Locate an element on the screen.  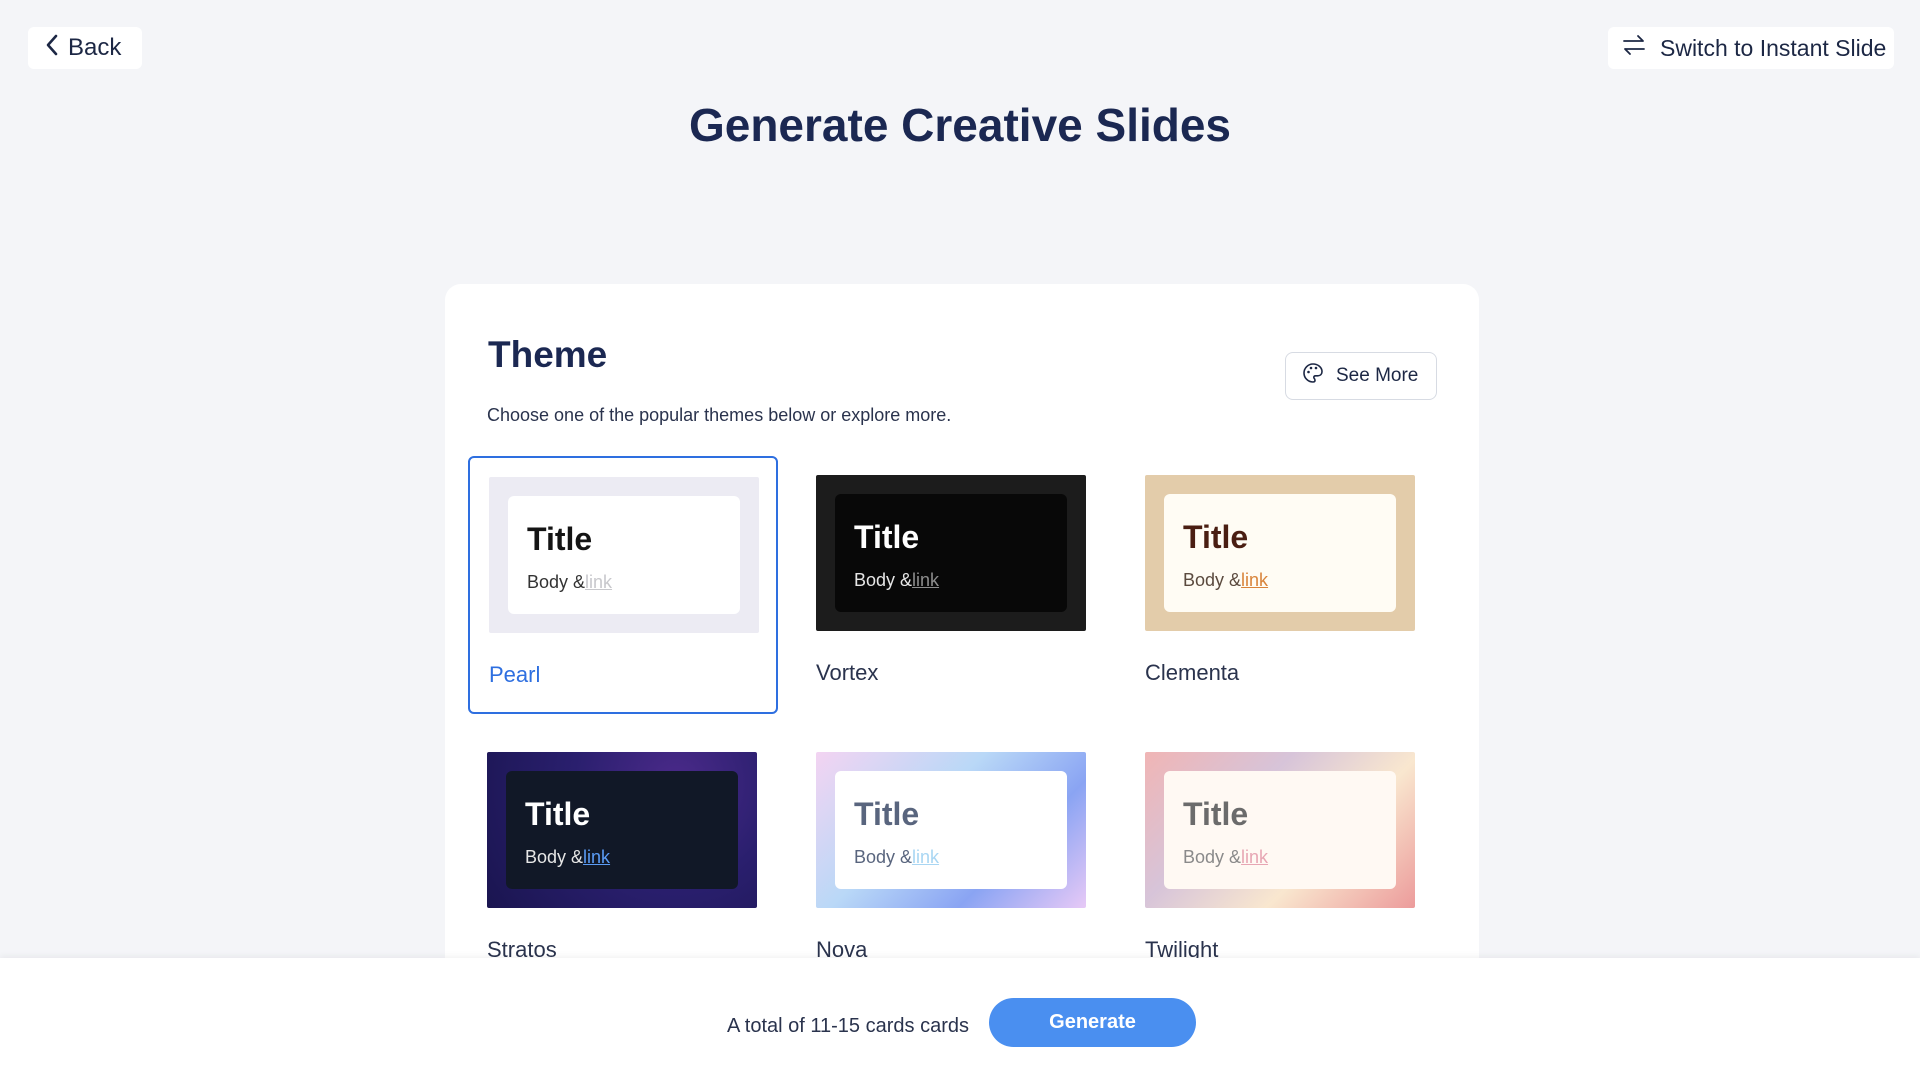
theme-card-twilight: Title Body &link Twilight is located at coordinates (1281, 862).